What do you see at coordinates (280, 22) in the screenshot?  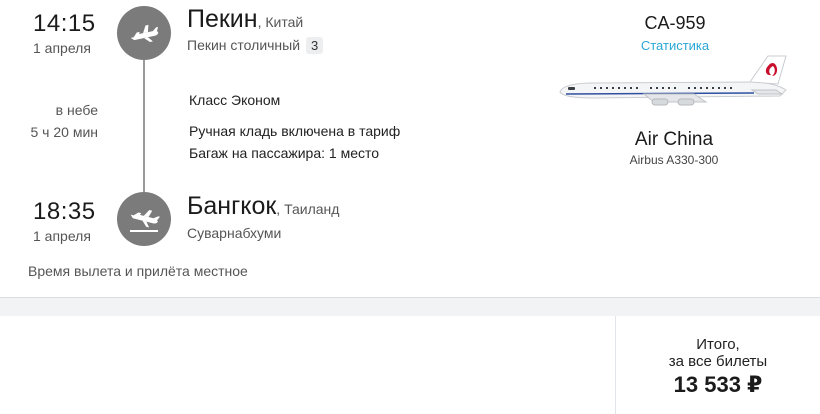 I see `departure-country: , Китай` at bounding box center [280, 22].